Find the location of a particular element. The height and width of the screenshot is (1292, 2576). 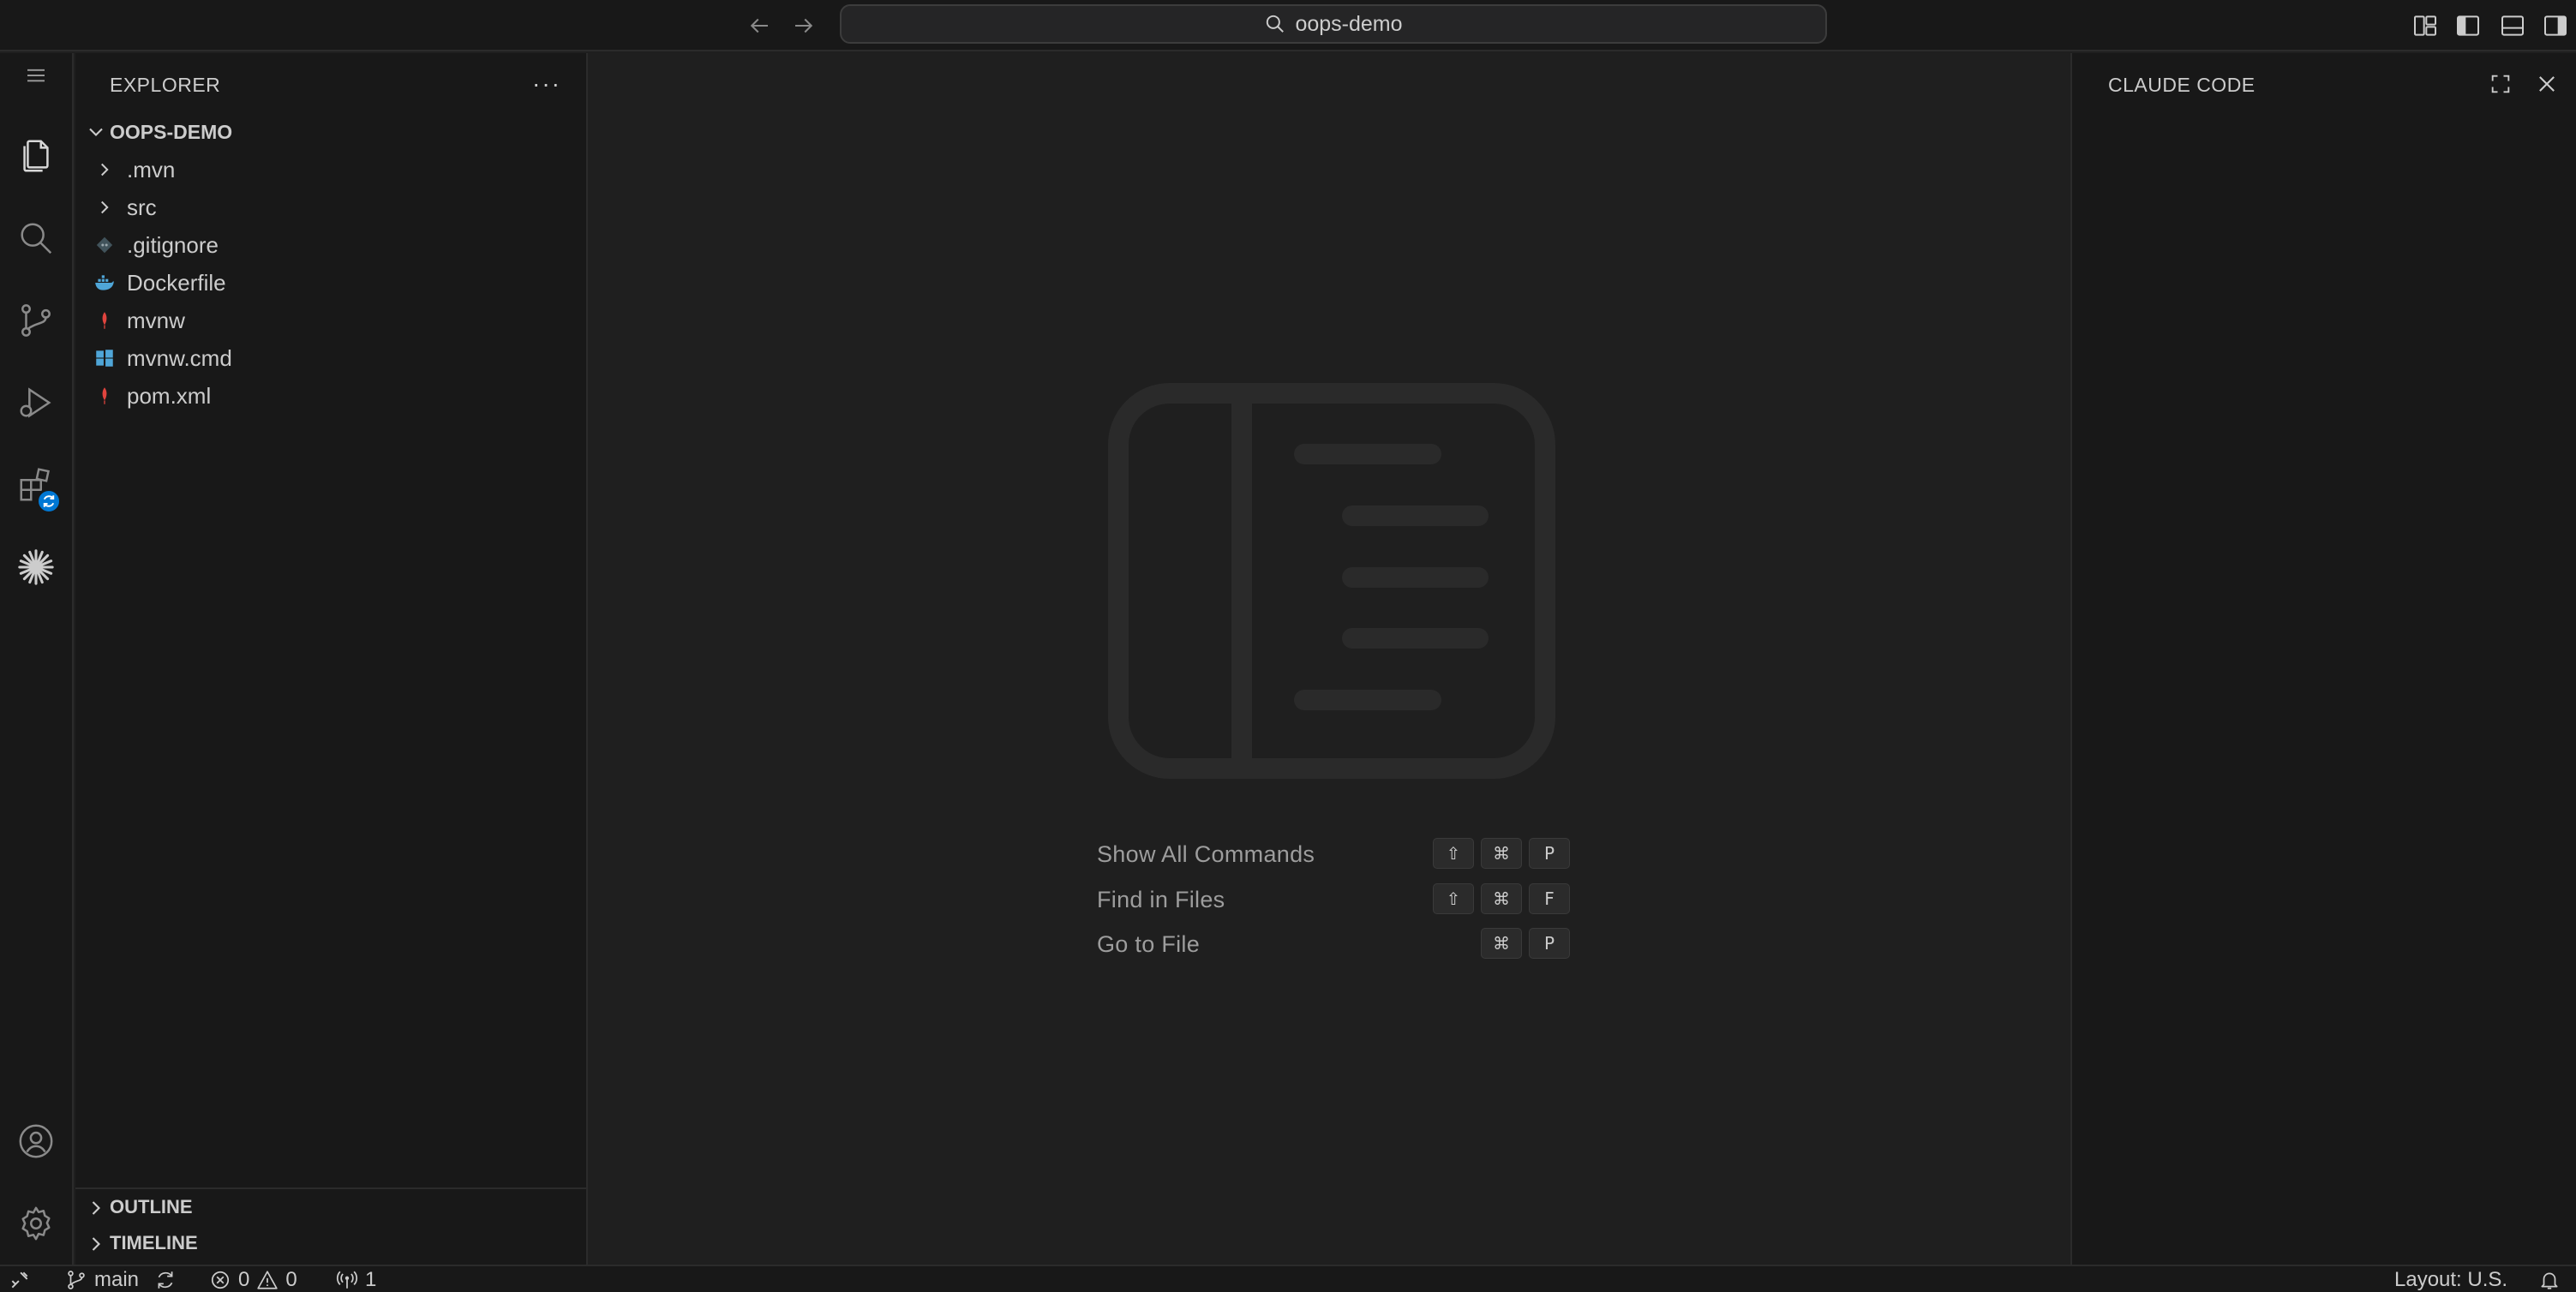

error-count: 0 is located at coordinates (244, 1279).